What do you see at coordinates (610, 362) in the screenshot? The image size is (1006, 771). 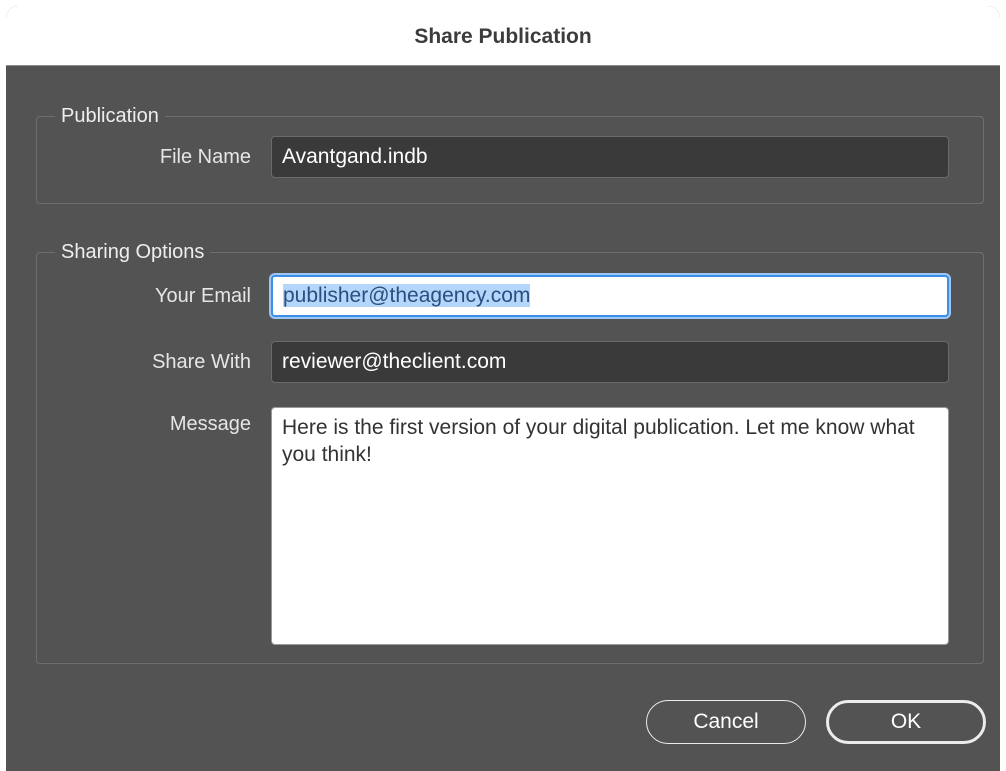 I see `share-with-input: reviewer@theclient.com` at bounding box center [610, 362].